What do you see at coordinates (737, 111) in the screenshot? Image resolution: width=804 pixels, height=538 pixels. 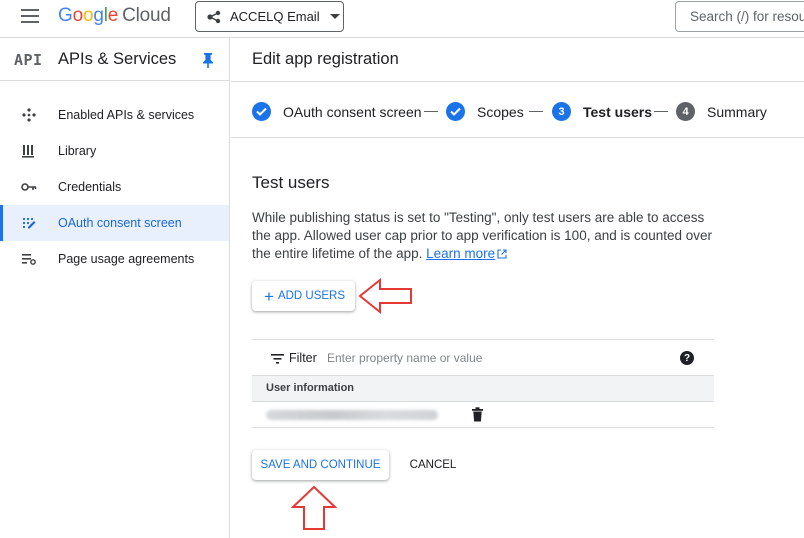 I see `step-label: Summary` at bounding box center [737, 111].